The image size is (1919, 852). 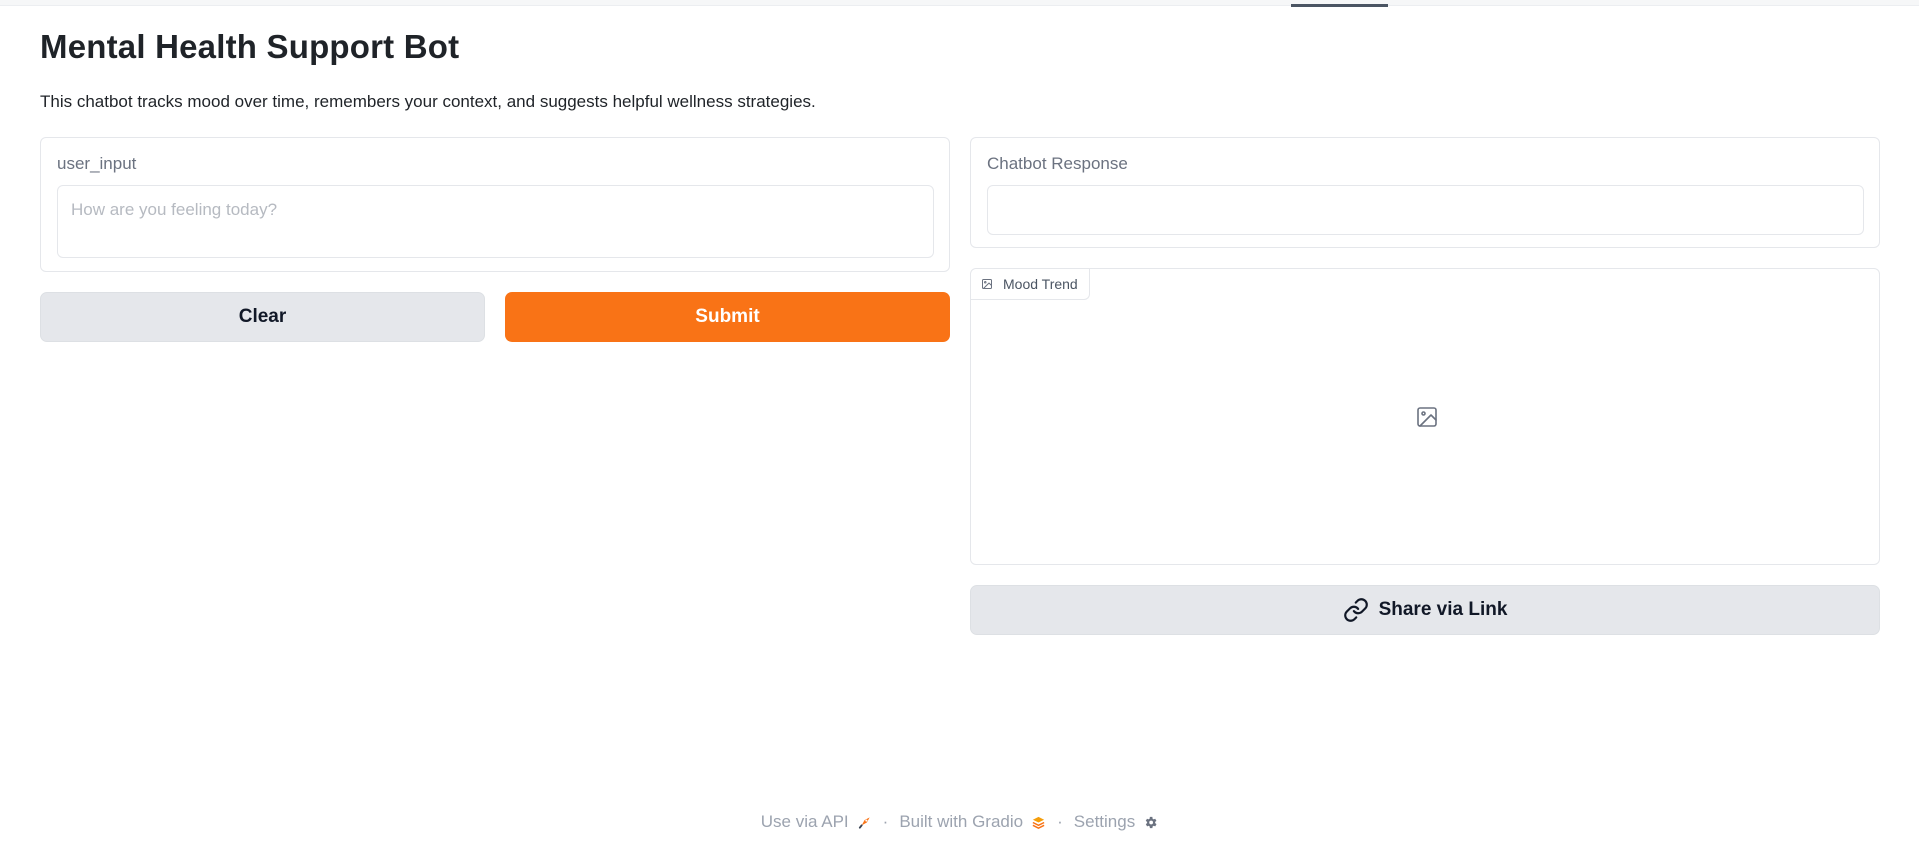 What do you see at coordinates (1425, 210) in the screenshot?
I see `chatbot-response-output` at bounding box center [1425, 210].